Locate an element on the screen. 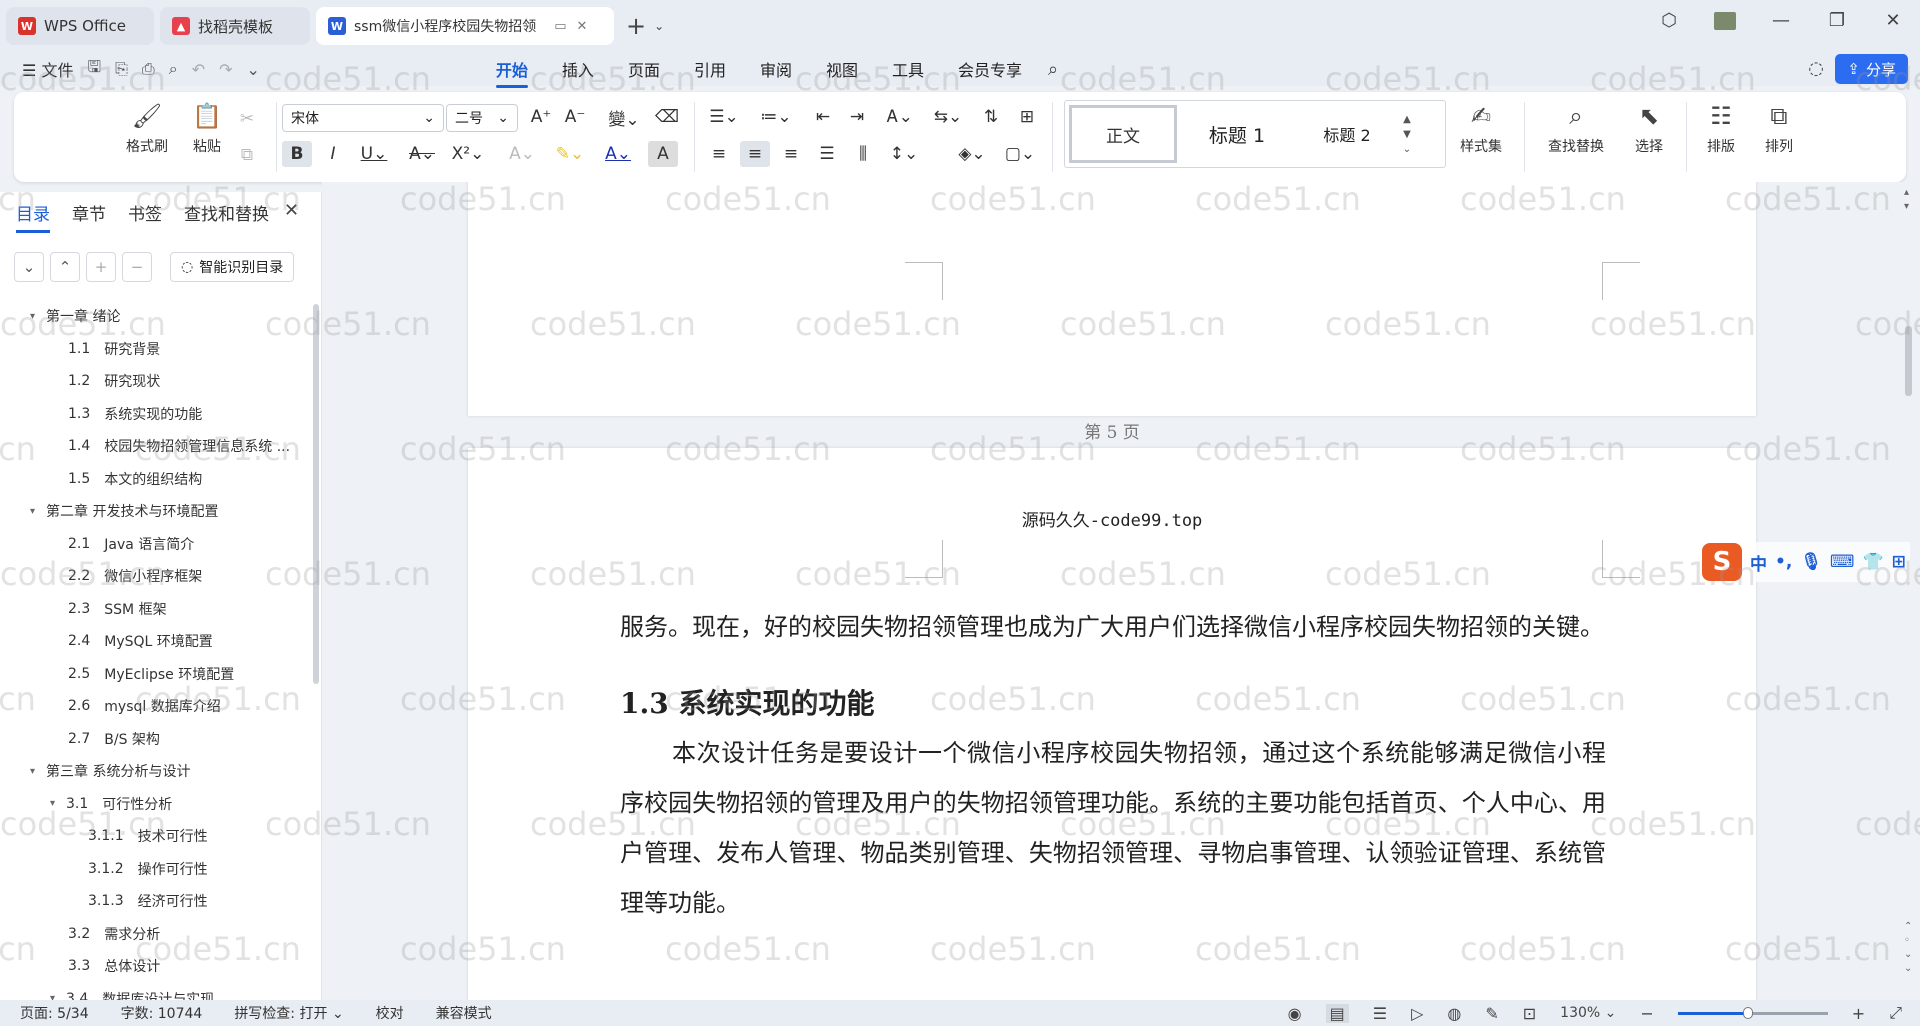 This screenshot has height=1026, width=1920. tab-insert: 插入 is located at coordinates (578, 69).